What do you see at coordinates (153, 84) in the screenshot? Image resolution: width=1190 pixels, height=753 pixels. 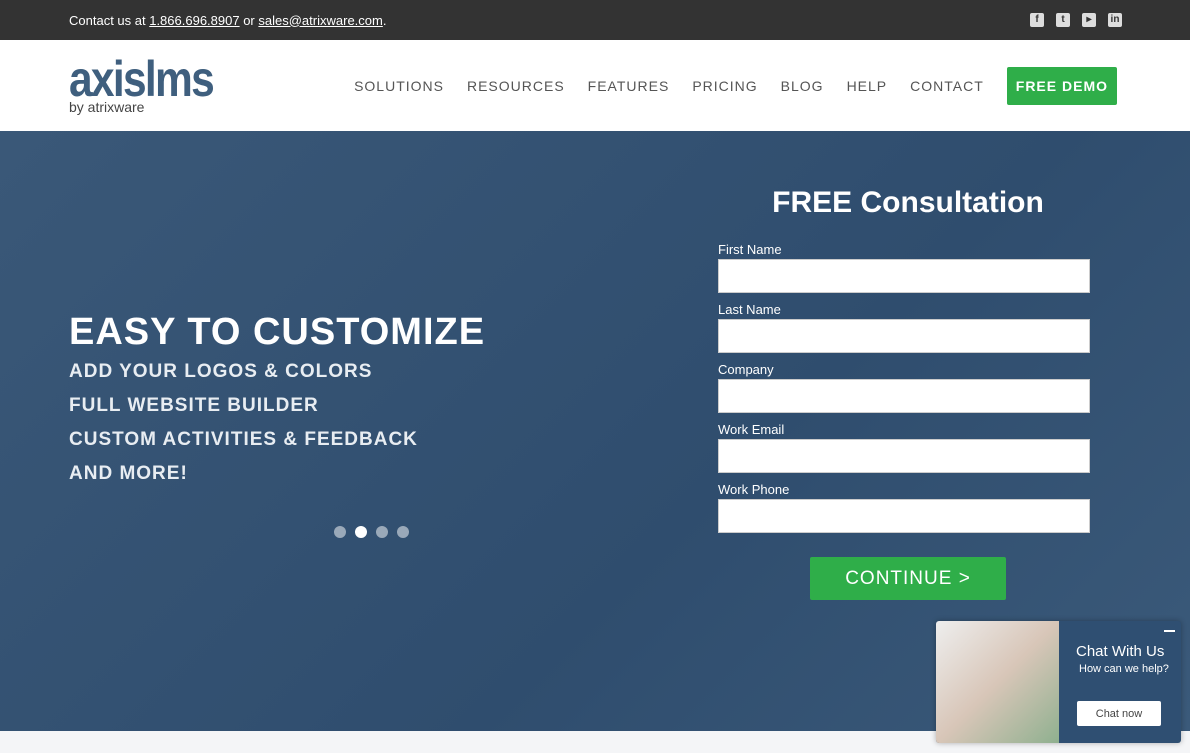 I see `logo: axislms by atrixware` at bounding box center [153, 84].